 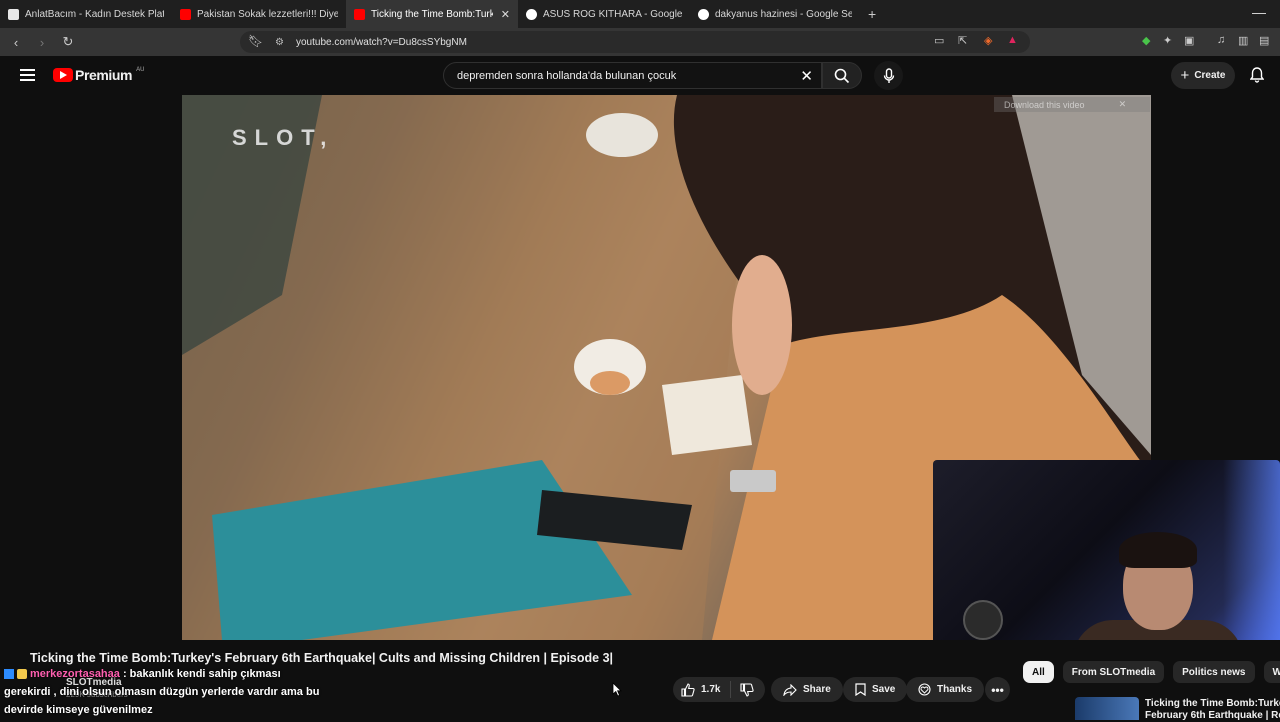 I want to click on site-settings-icon: ⚙, so click(x=279, y=42).